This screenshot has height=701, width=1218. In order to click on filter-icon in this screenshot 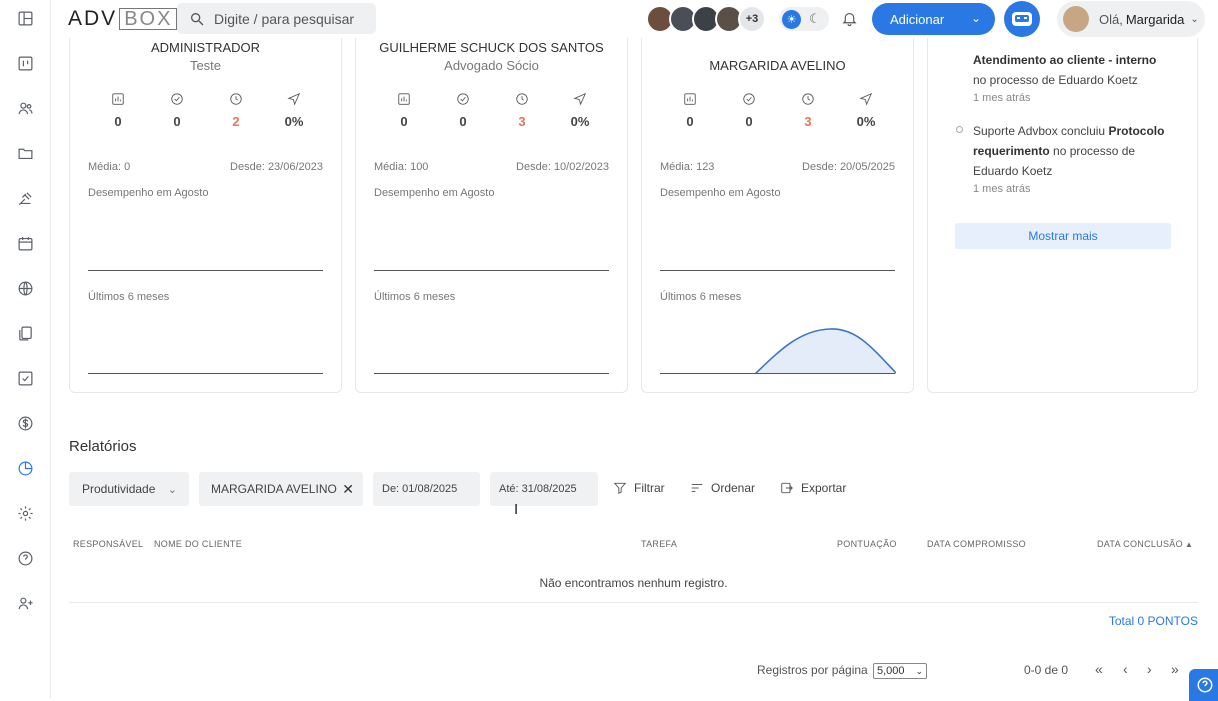, I will do `click(620, 488)`.